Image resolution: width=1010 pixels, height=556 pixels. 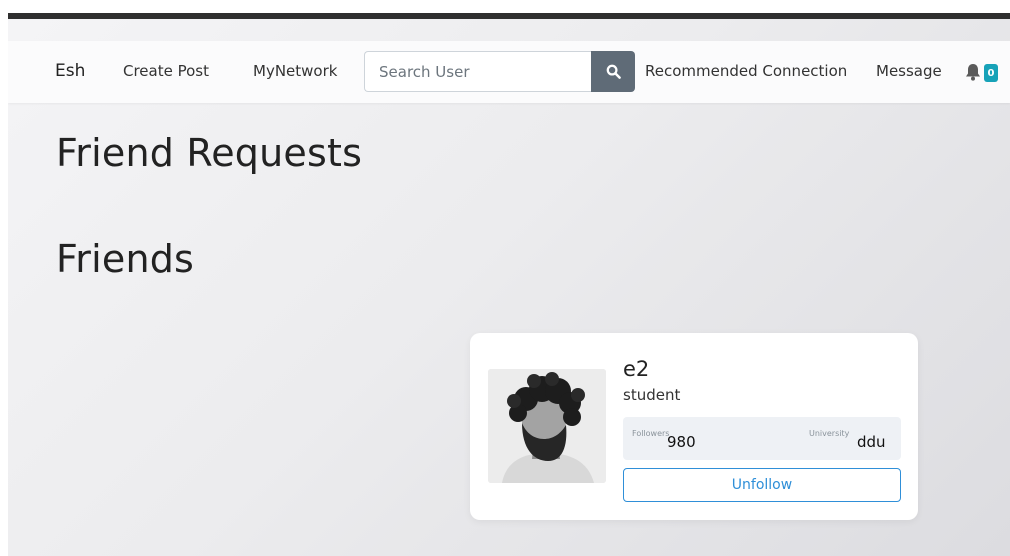 I want to click on friend-requests-heading: Friend Requests, so click(x=209, y=153).